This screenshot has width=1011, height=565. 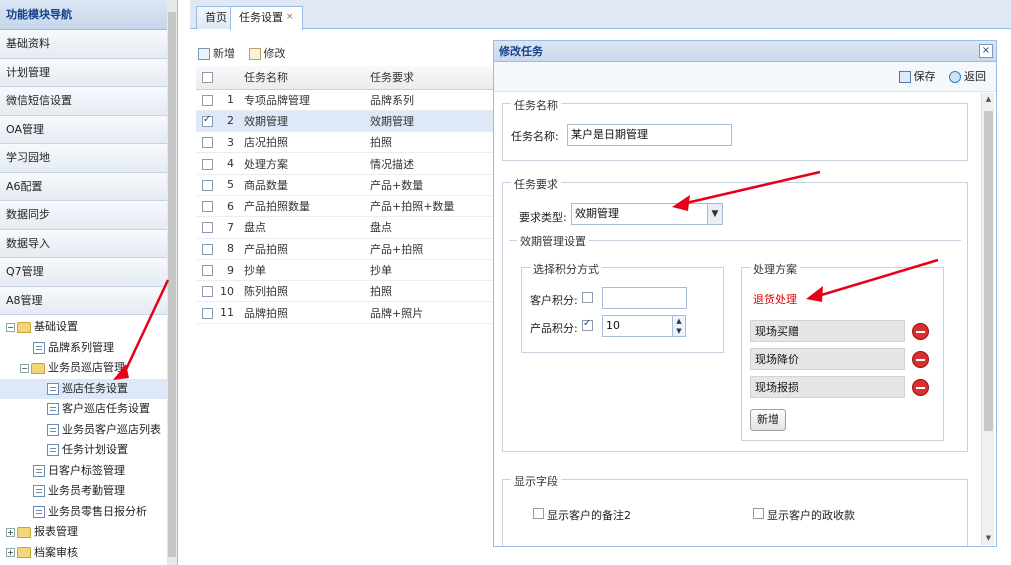 What do you see at coordinates (207, 78) in the screenshot?
I see `select-all-checkbox` at bounding box center [207, 78].